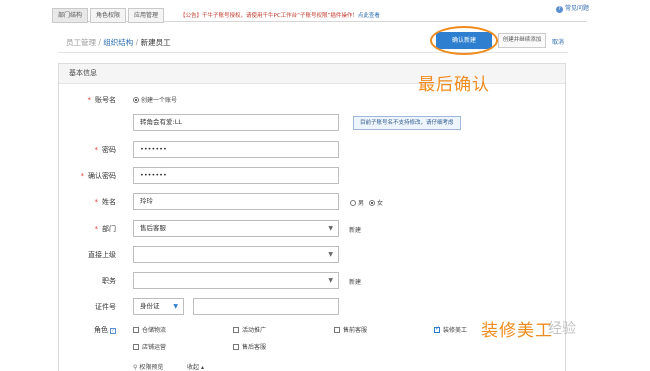 The width and height of the screenshot is (650, 371). Describe the element at coordinates (105, 202) in the screenshot. I see `name-label: * 姓名` at that location.